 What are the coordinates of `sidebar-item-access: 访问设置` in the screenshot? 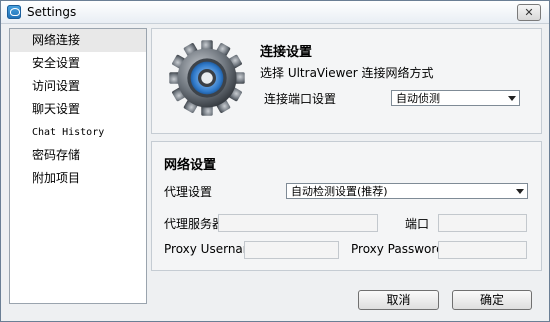 It's located at (78, 86).